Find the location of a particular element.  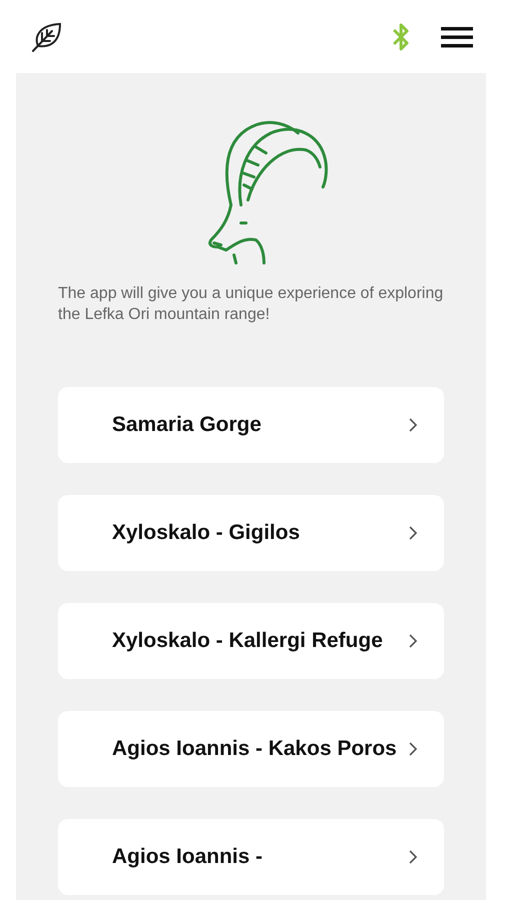

route-button: Xyloskalo - Gigilos is located at coordinates (251, 533).